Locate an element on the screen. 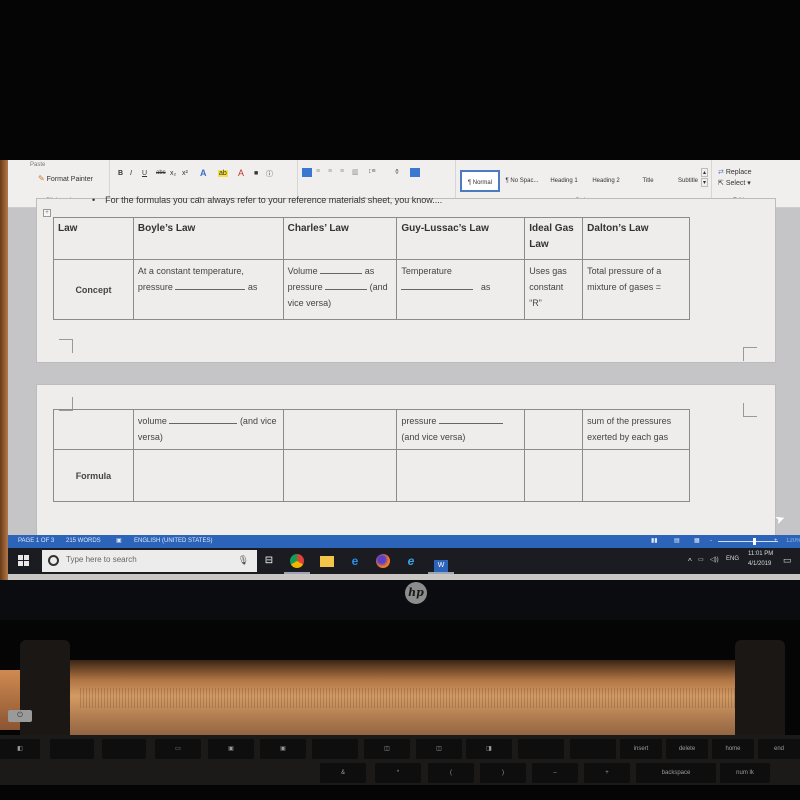 The width and height of the screenshot is (800, 800). proofing-icon: ▣ is located at coordinates (119, 541).